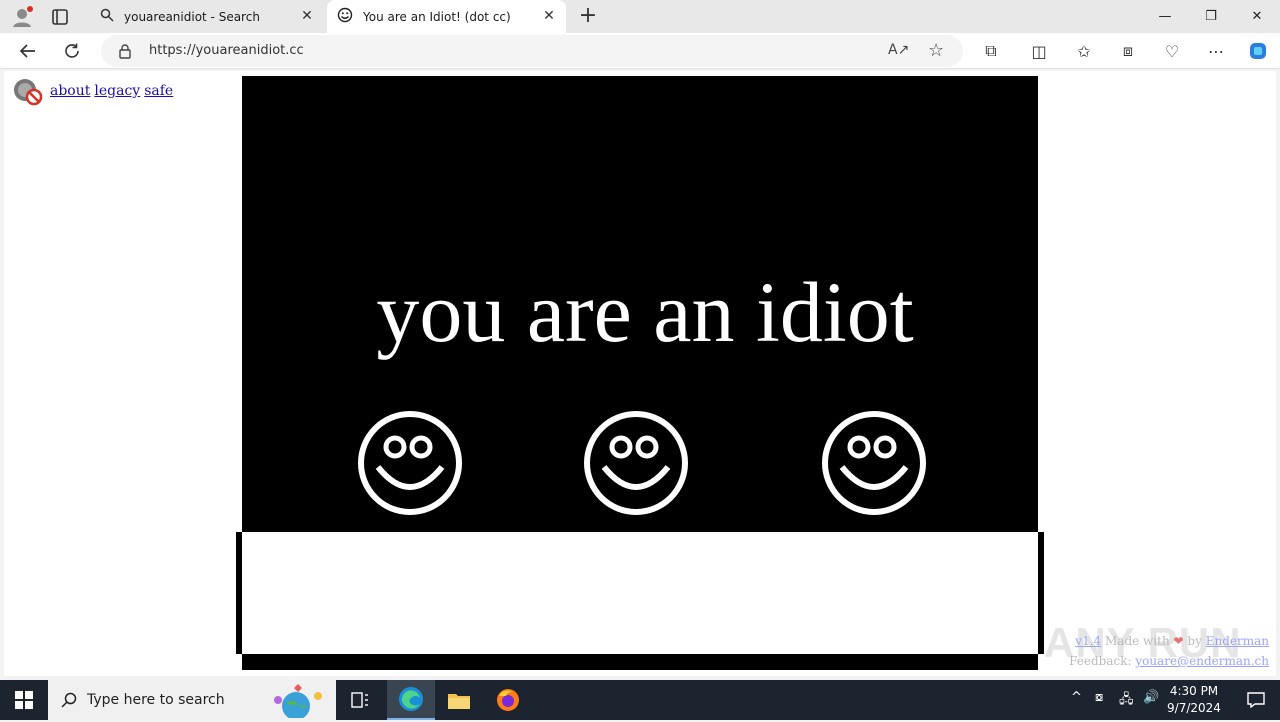 The height and width of the screenshot is (722, 1280). Describe the element at coordinates (1099, 697) in the screenshot. I see `meet-now-icon: ⧇` at that location.